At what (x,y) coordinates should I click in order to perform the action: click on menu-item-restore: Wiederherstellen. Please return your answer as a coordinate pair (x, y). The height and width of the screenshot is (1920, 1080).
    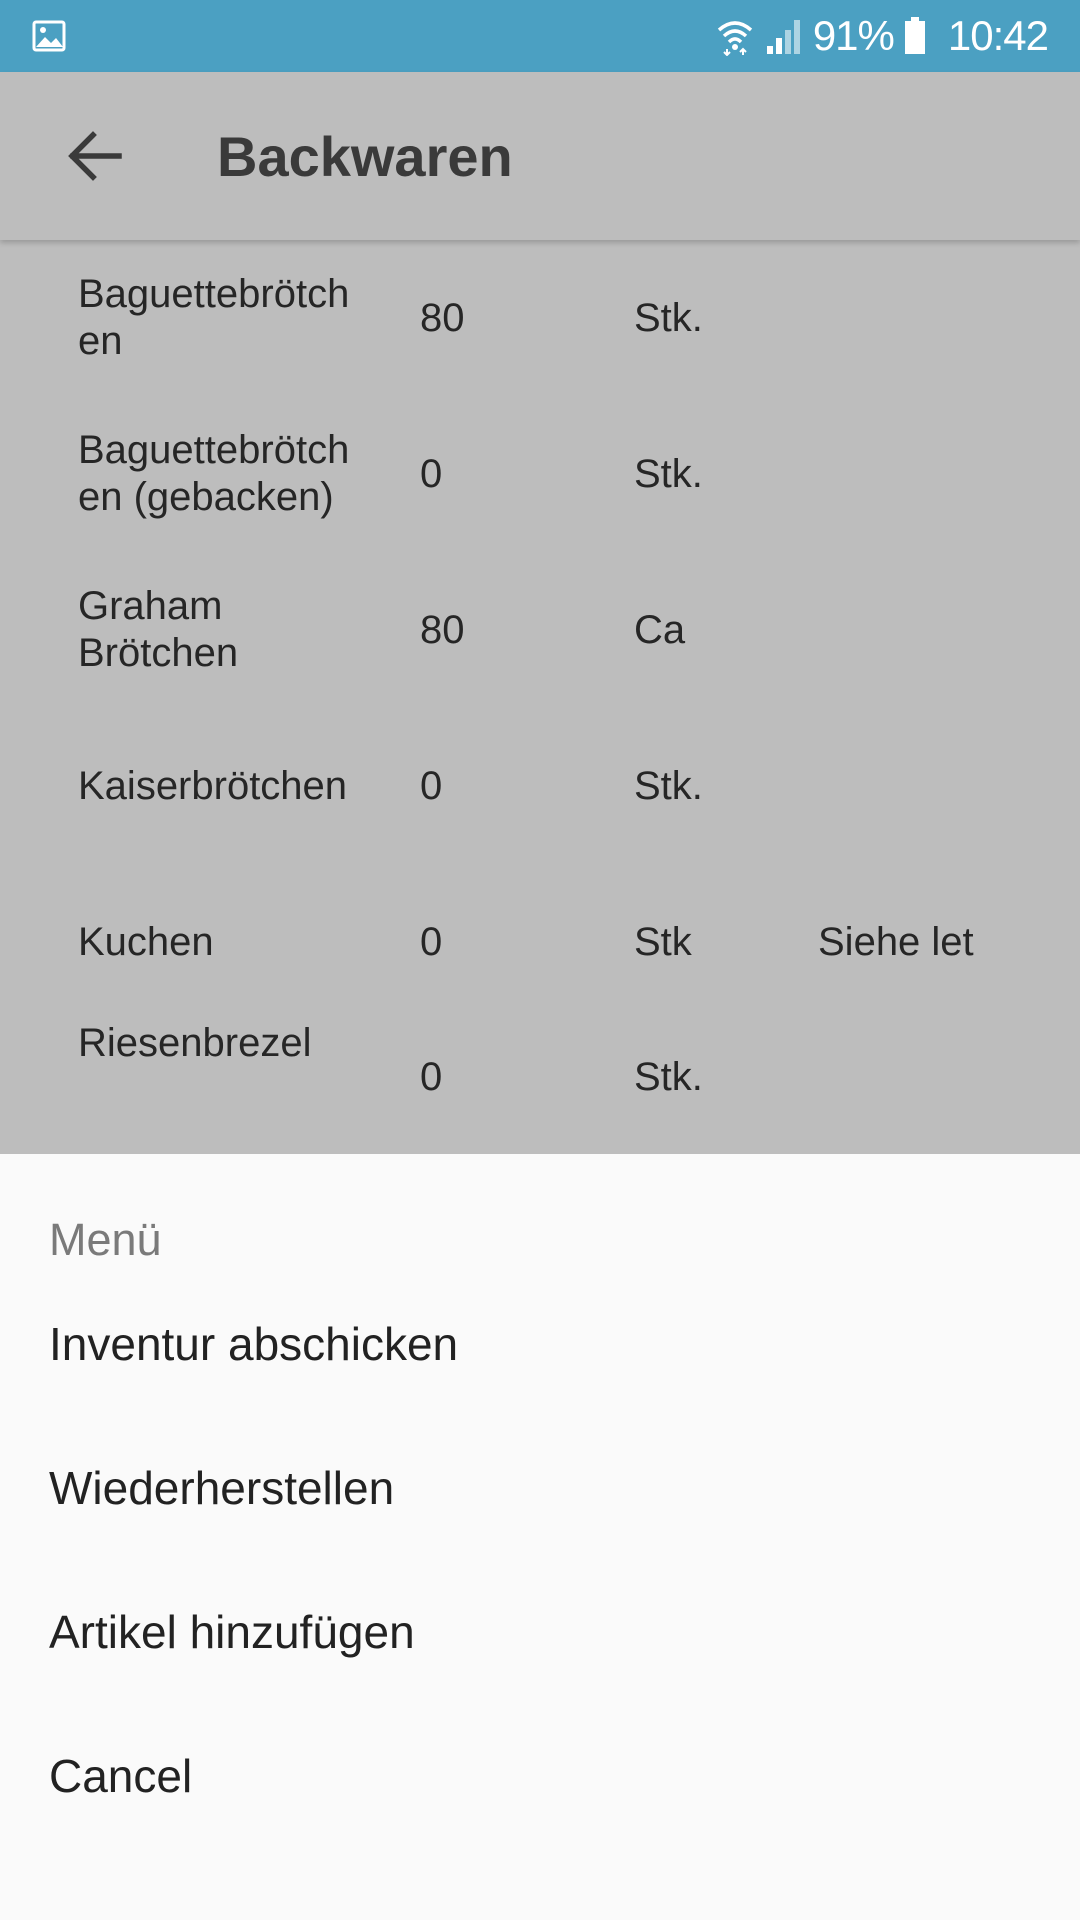
    Looking at the image, I should click on (540, 1488).